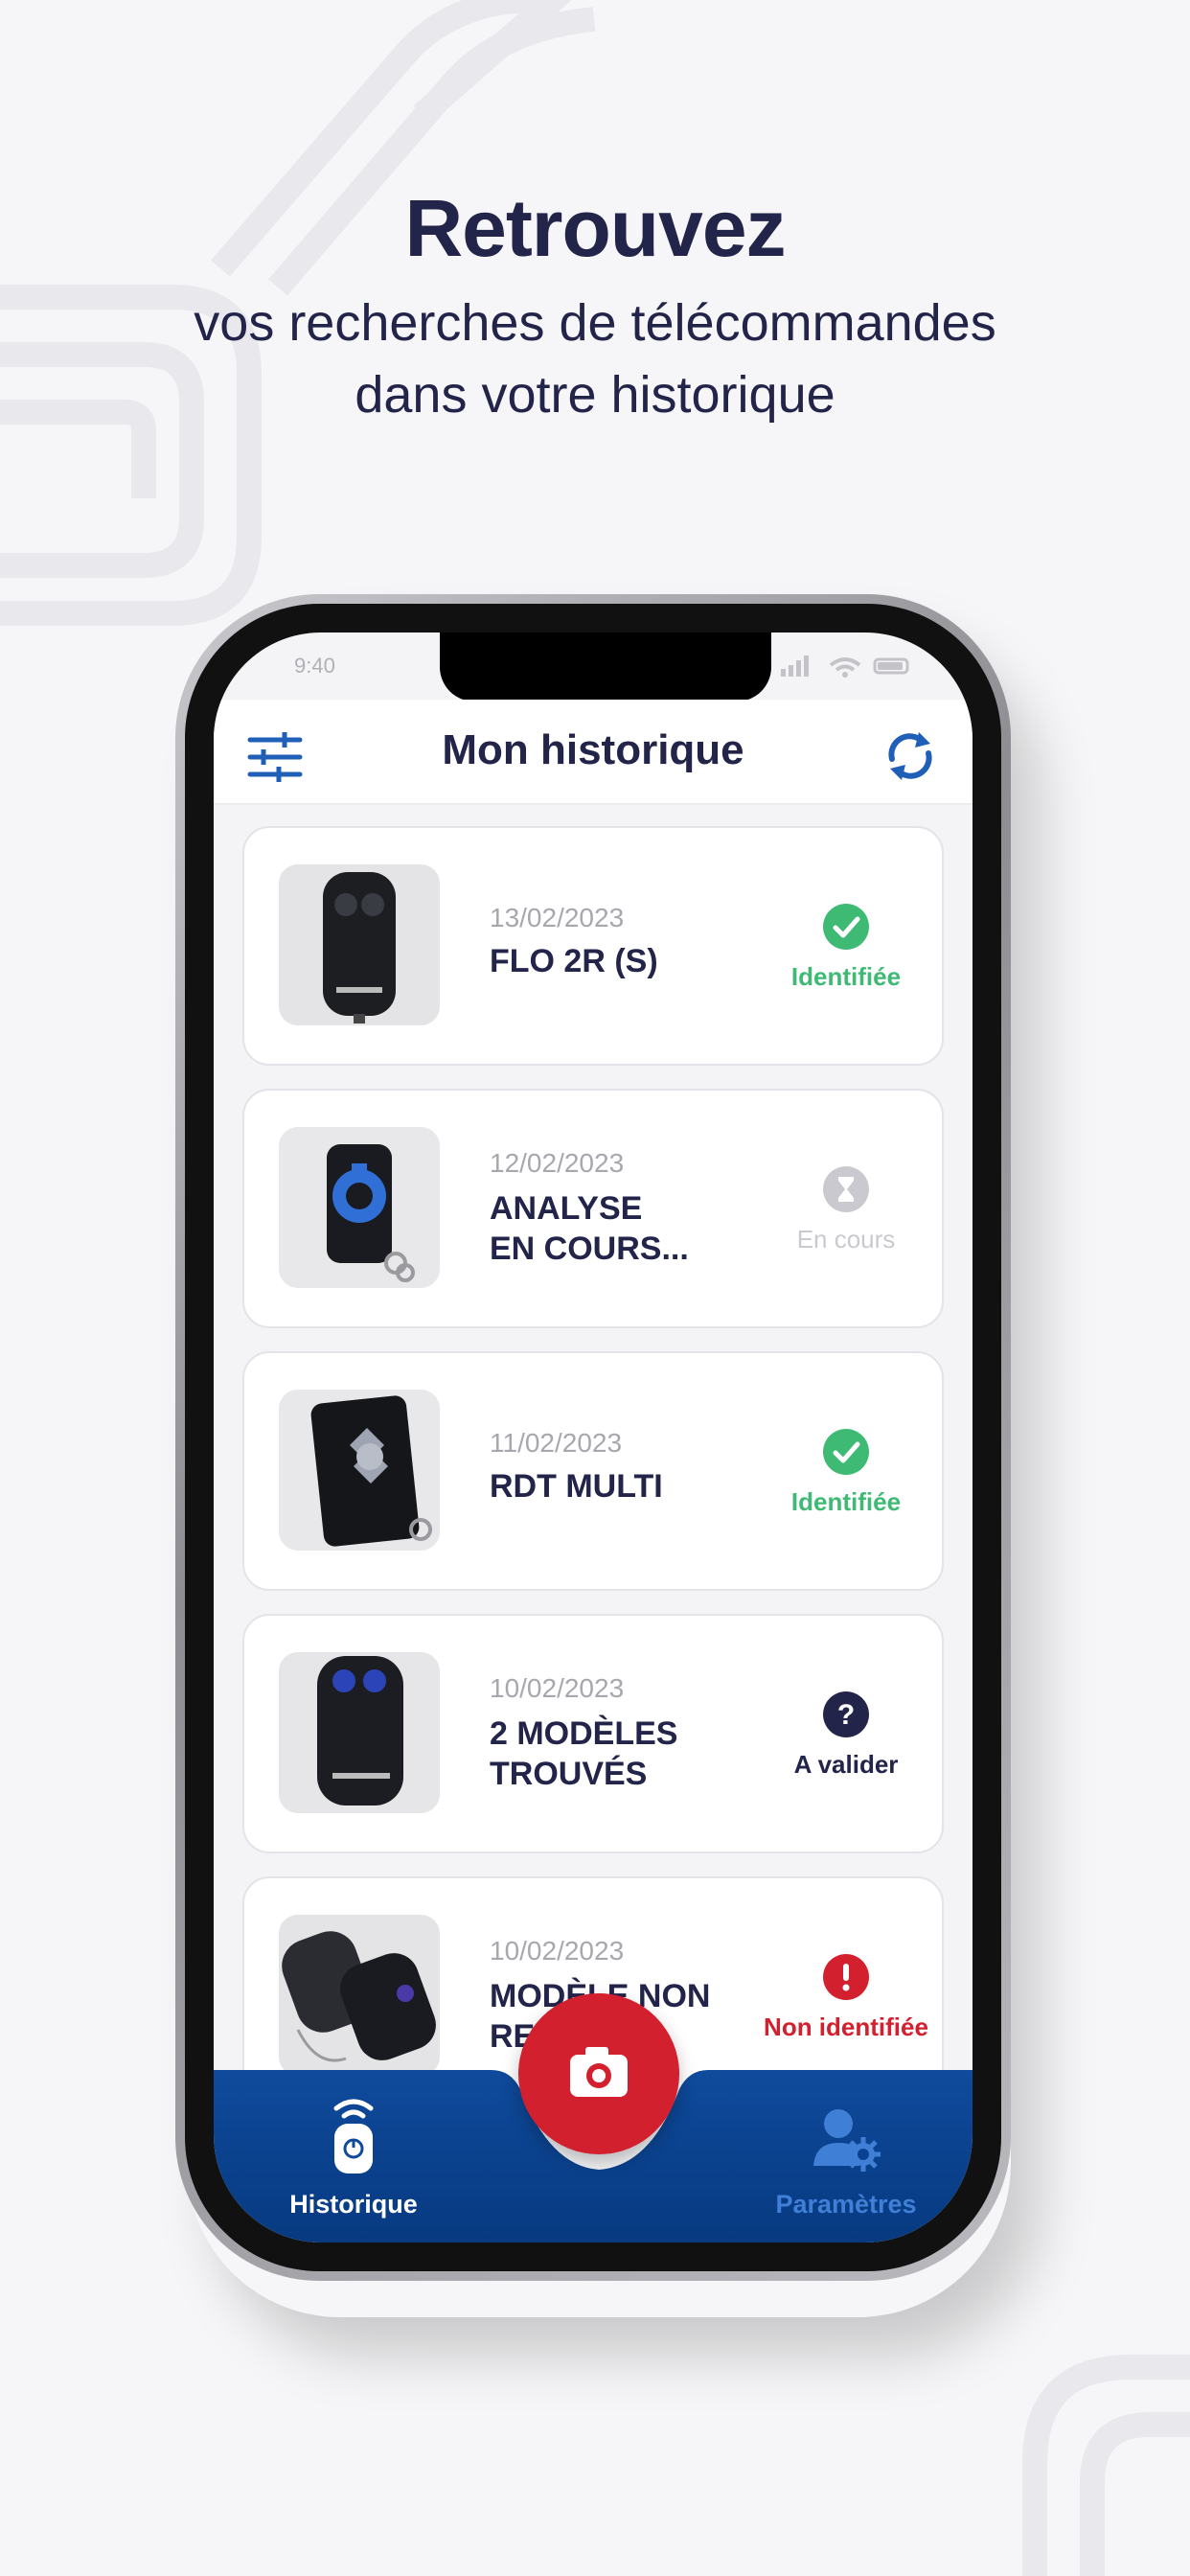 The height and width of the screenshot is (2576, 1190). What do you see at coordinates (847, 2140) in the screenshot?
I see `user-settings-icon` at bounding box center [847, 2140].